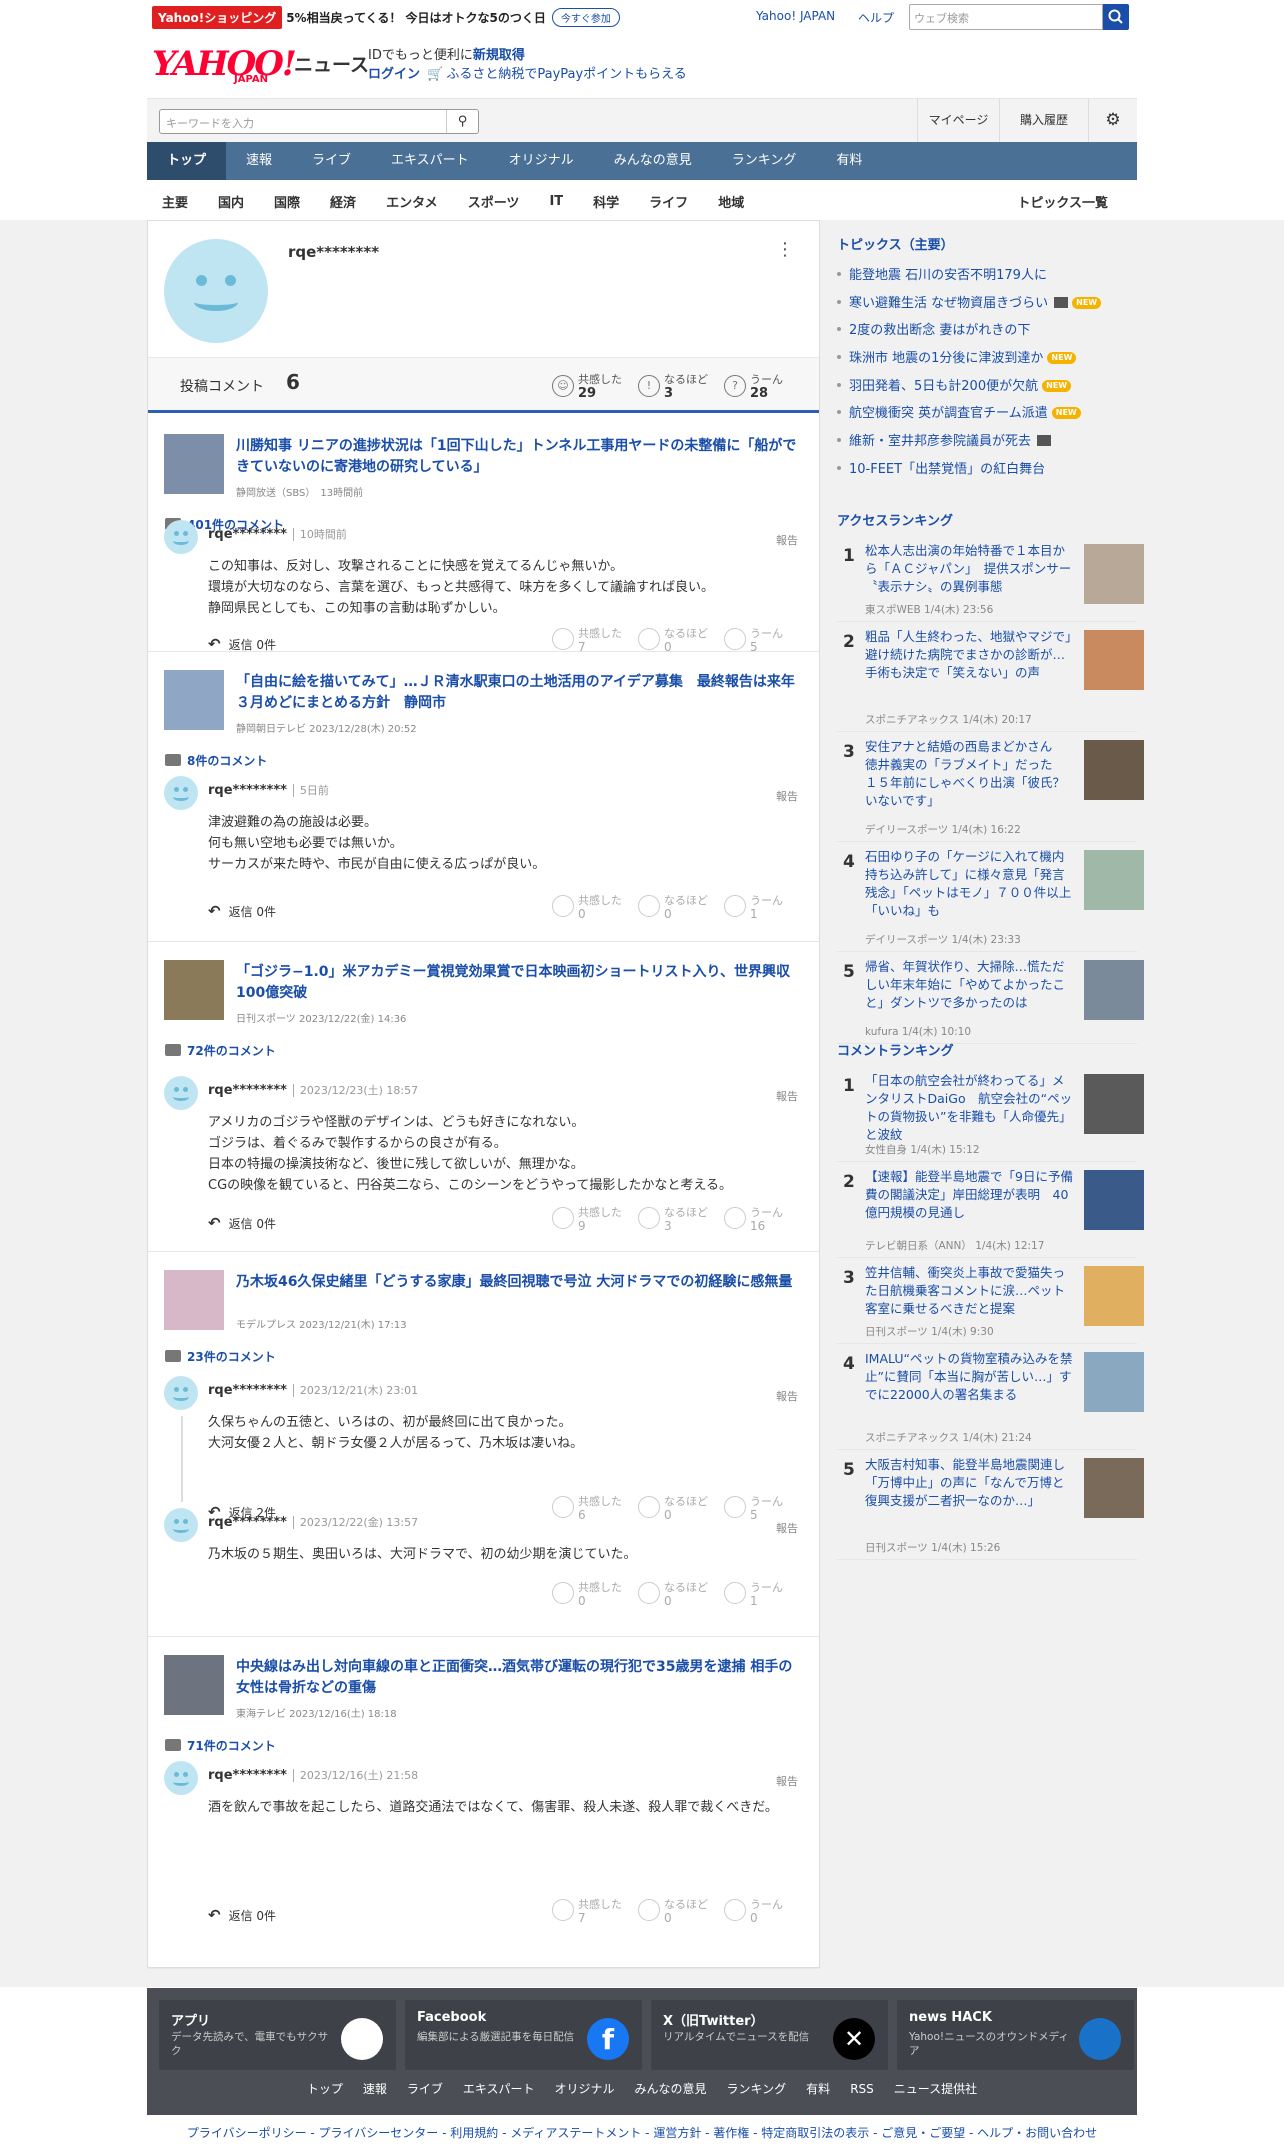  Describe the element at coordinates (587, 1595) in the screenshot. I see `empathy-button: 共感した 0` at that location.